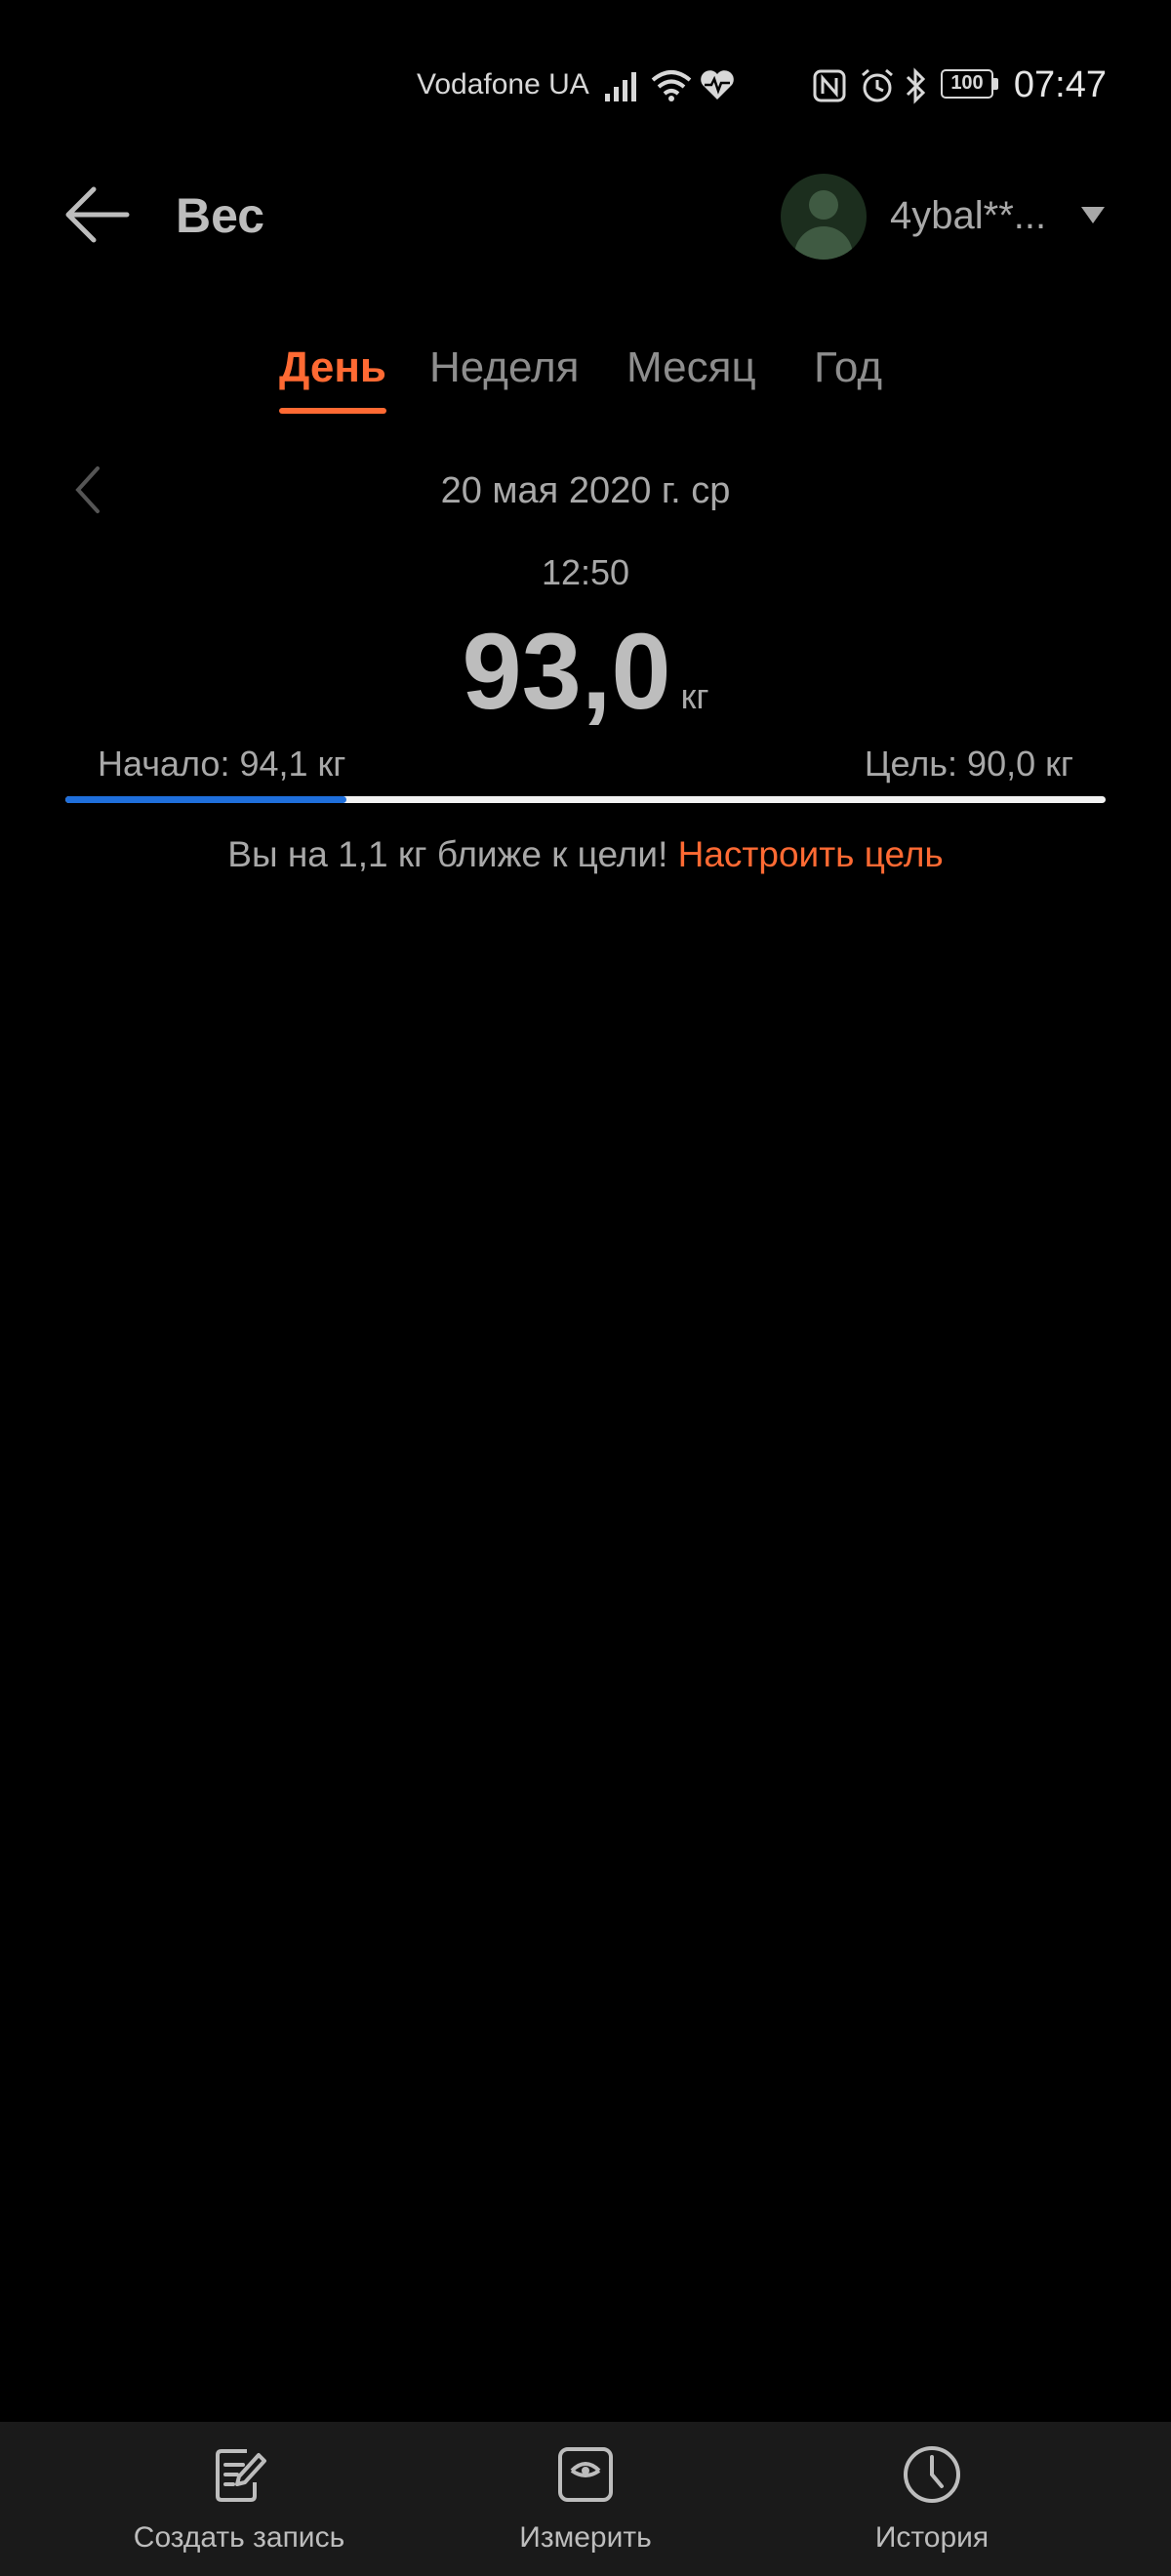 This screenshot has height=2576, width=1171. I want to click on weight-reading: 93,0 кг, so click(585, 672).